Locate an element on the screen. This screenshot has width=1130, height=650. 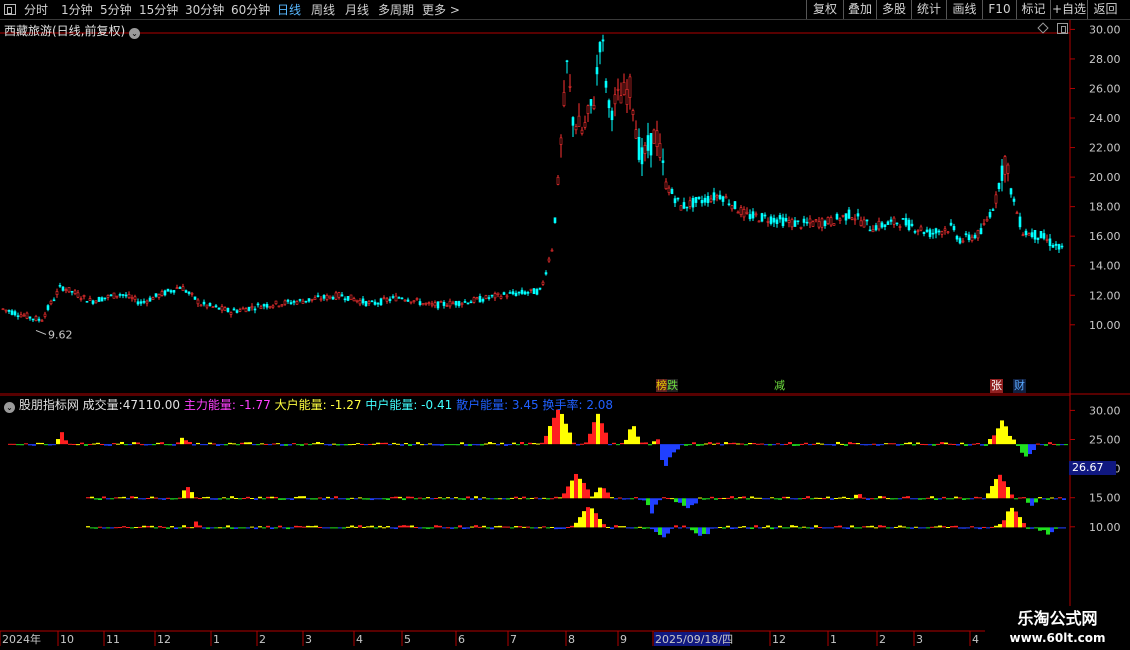
period-tab-30min: 30分钟 is located at coordinates (204, 10).